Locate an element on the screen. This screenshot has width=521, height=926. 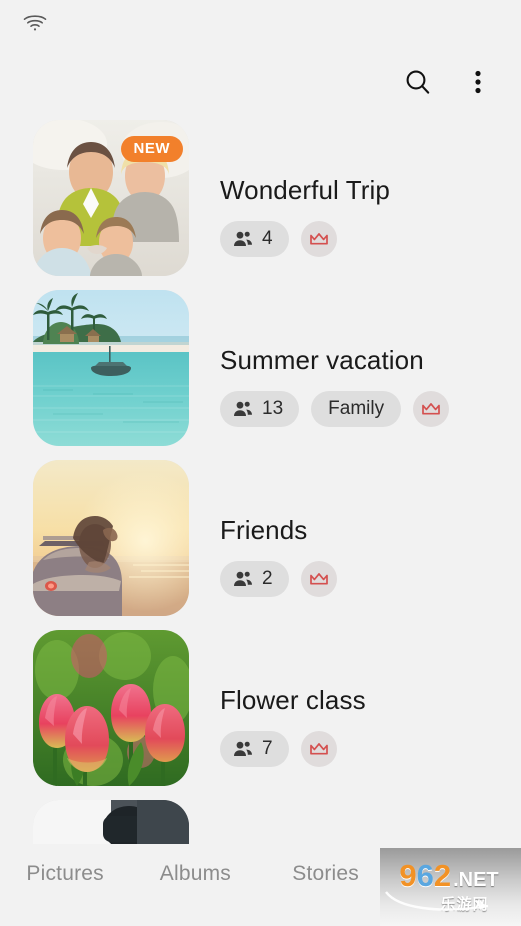
album-info: Flower class 7 is located at coordinates (355, 698).